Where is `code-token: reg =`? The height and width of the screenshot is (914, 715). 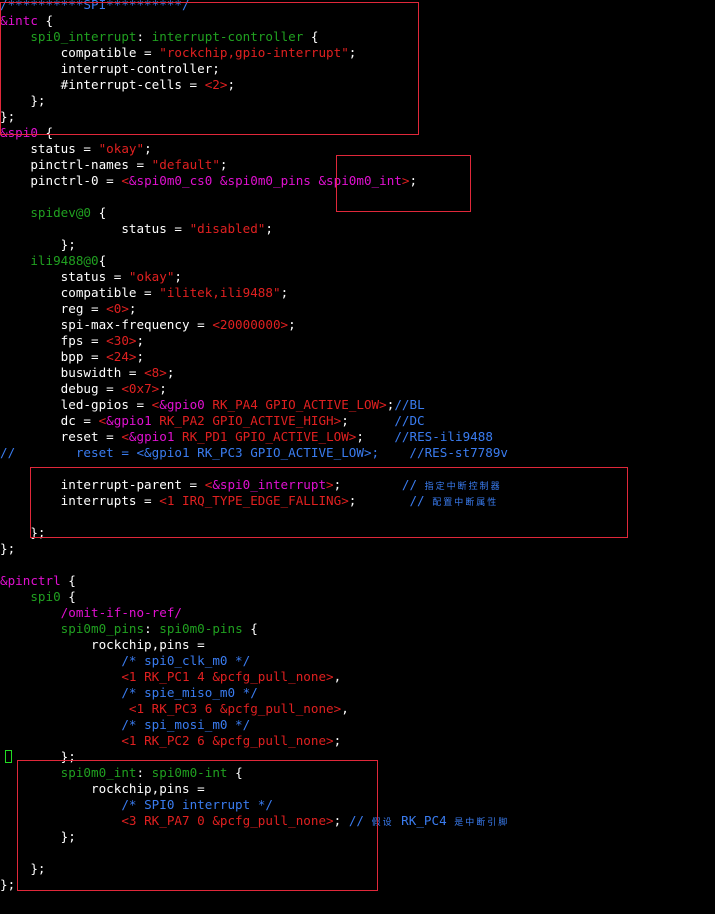
code-token: reg = is located at coordinates (53, 308).